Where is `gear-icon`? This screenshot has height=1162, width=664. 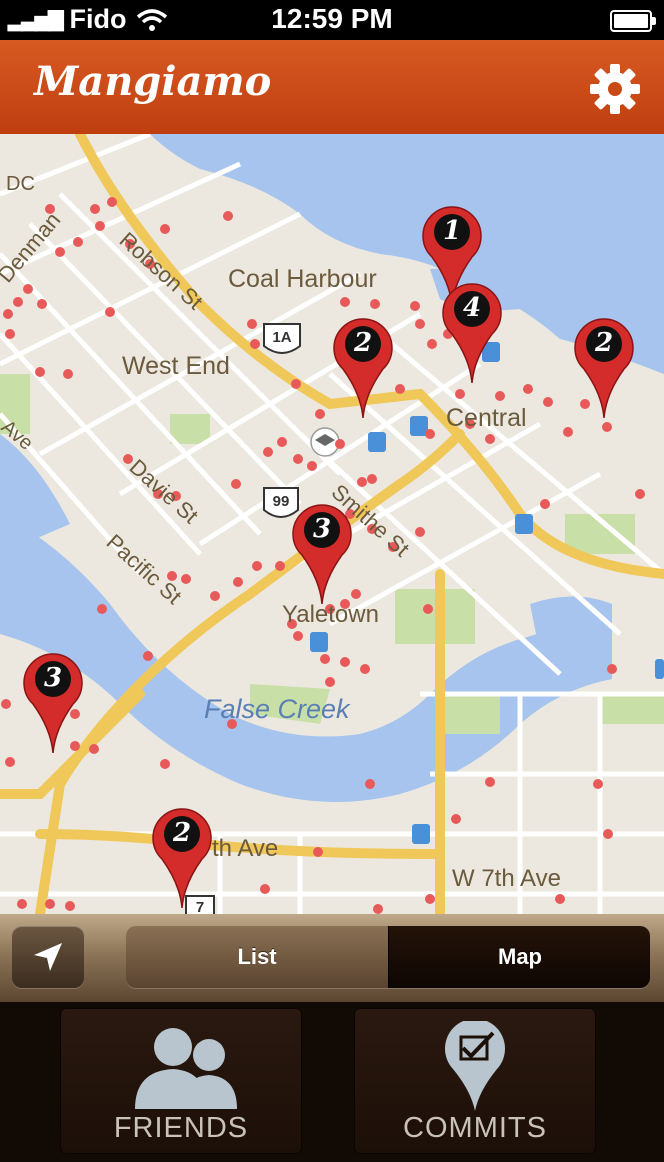 gear-icon is located at coordinates (615, 89).